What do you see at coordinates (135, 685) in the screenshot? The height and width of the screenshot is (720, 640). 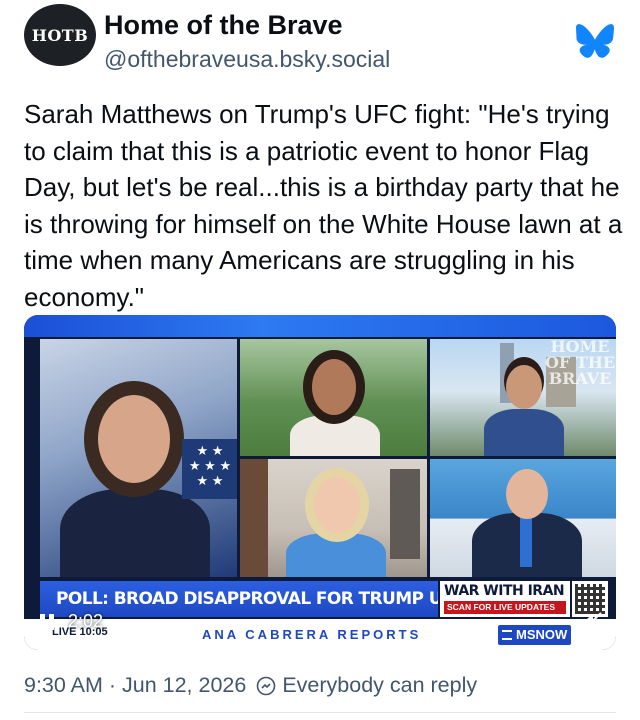 I see `post-timestamp: 9:30 AM · Jun 12, 2026` at bounding box center [135, 685].